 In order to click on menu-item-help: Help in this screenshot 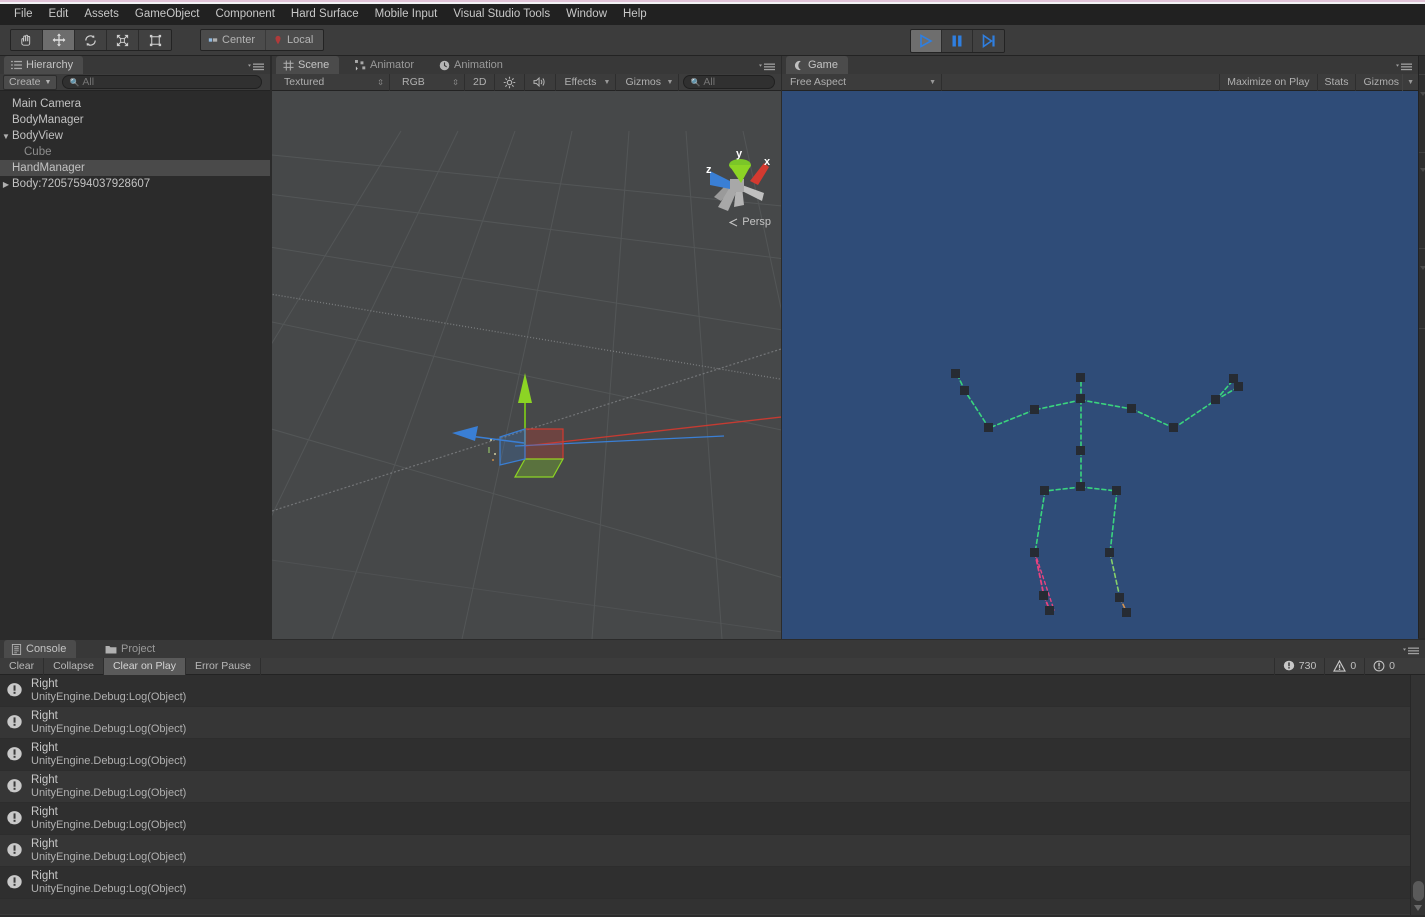, I will do `click(635, 14)`.